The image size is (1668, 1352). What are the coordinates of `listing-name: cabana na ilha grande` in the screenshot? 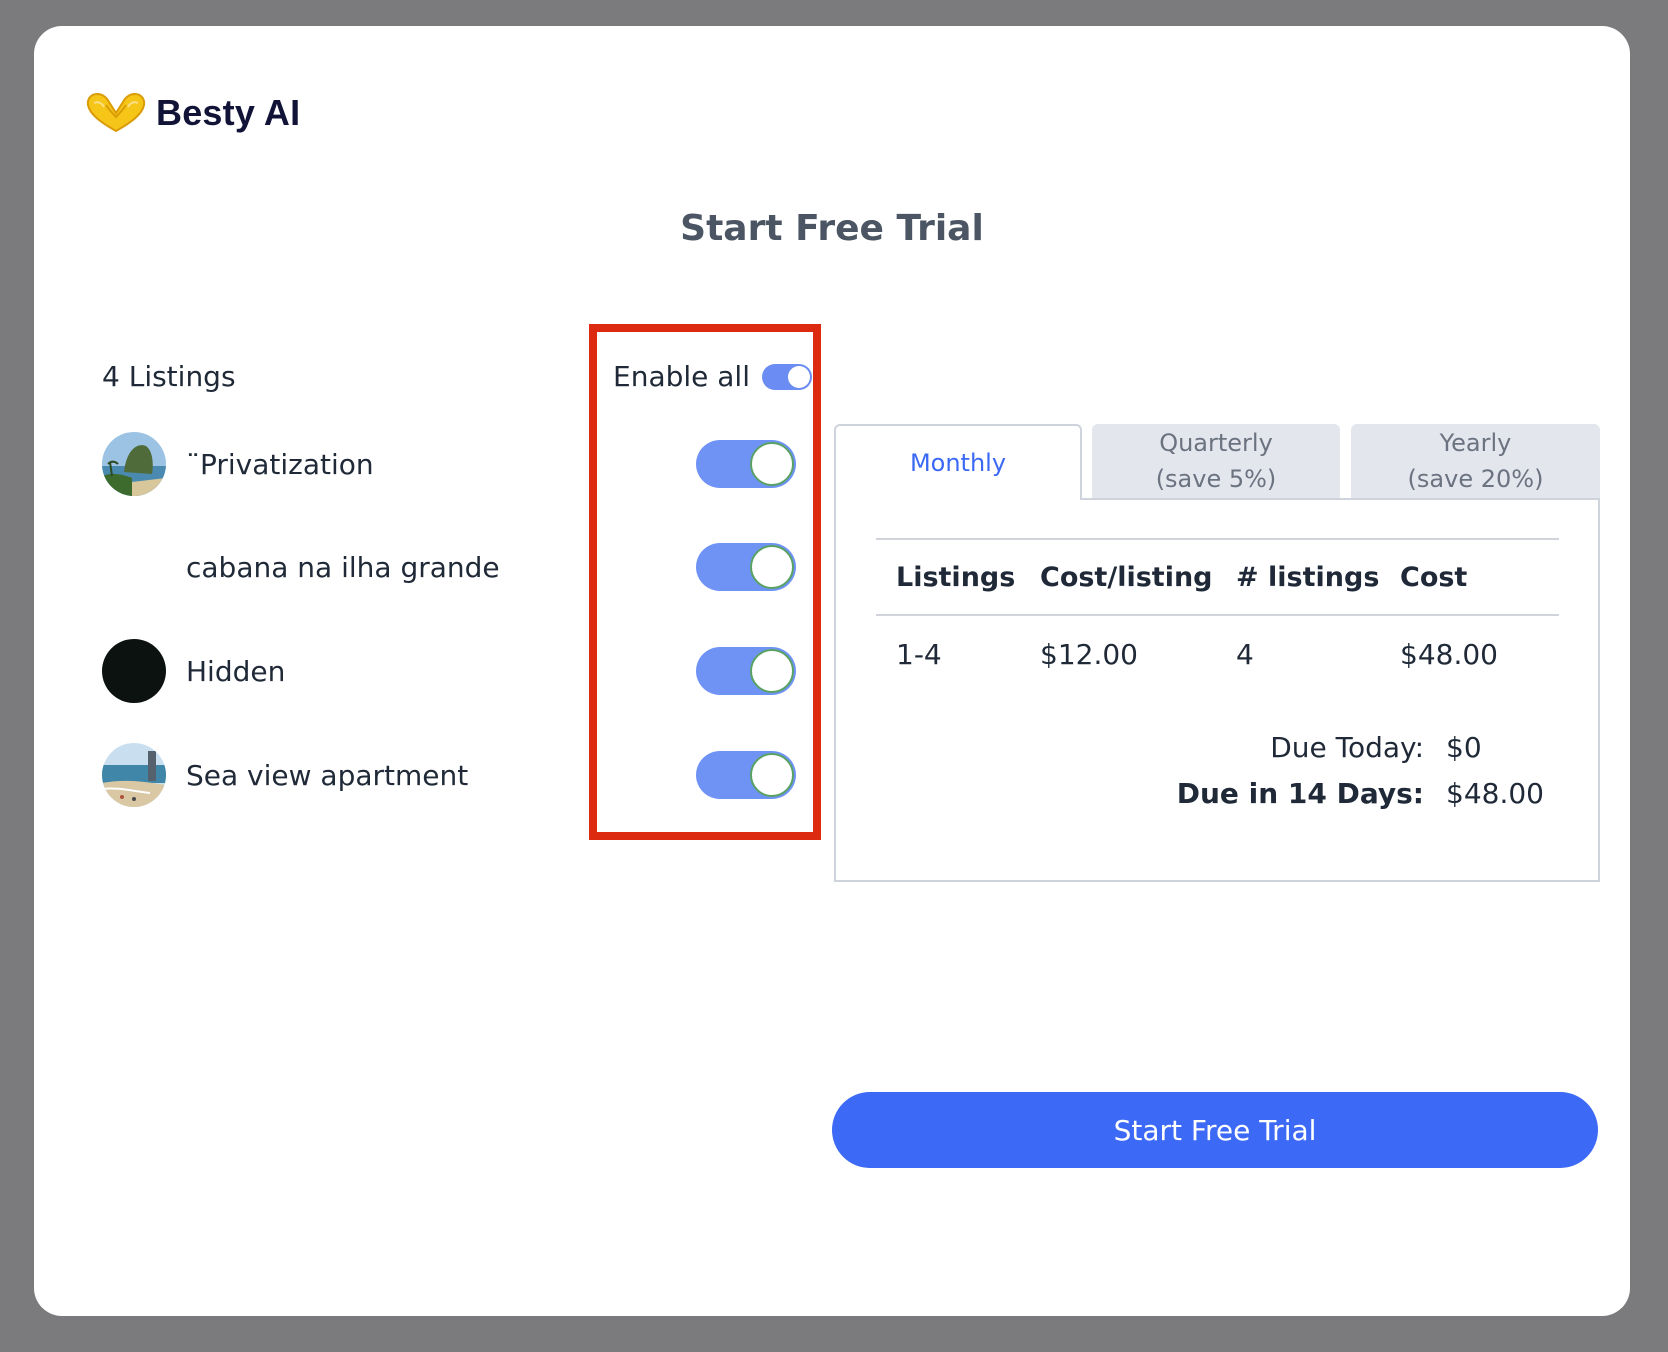 It's located at (343, 567).